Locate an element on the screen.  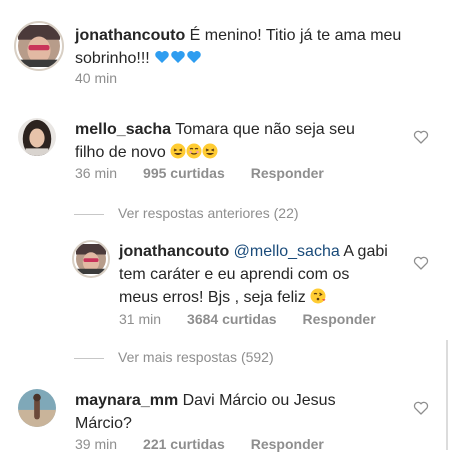
view-more-label: Ver mais respostas (592) is located at coordinates (196, 357).